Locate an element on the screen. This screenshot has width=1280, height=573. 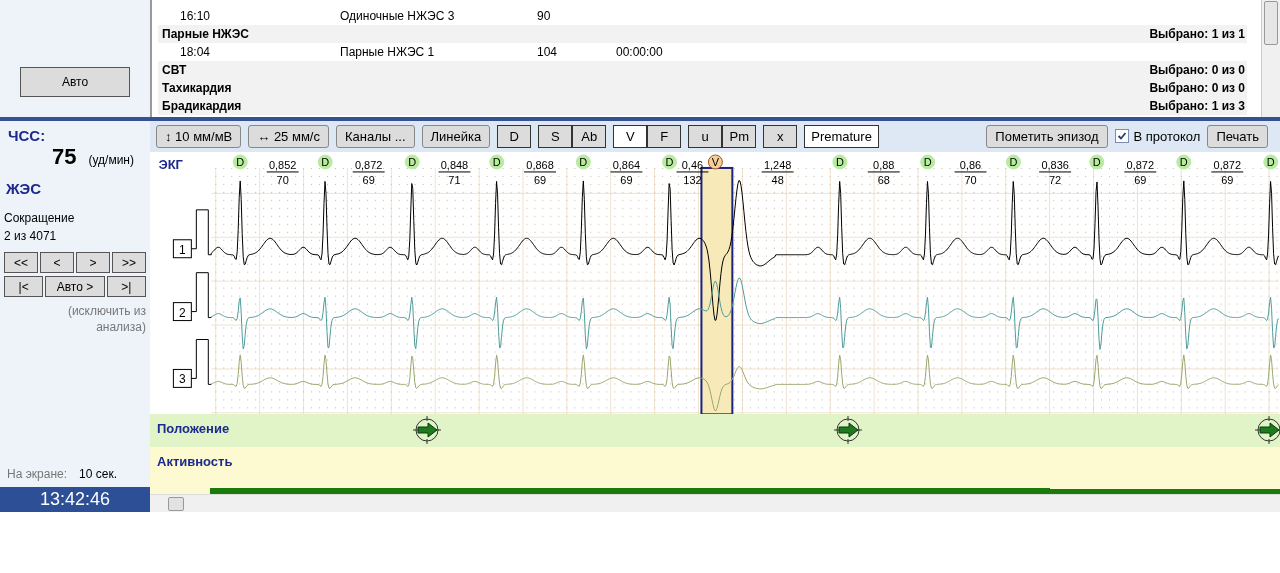
beat-type-toggle: V is located at coordinates (630, 136).